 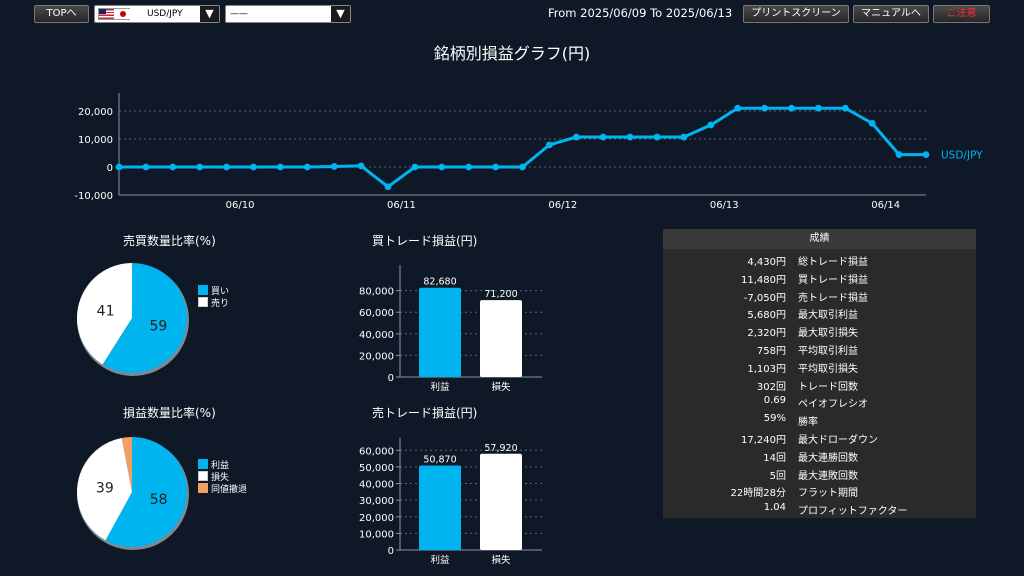 What do you see at coordinates (288, 14) in the screenshot?
I see `secondary-select: —— ▼` at bounding box center [288, 14].